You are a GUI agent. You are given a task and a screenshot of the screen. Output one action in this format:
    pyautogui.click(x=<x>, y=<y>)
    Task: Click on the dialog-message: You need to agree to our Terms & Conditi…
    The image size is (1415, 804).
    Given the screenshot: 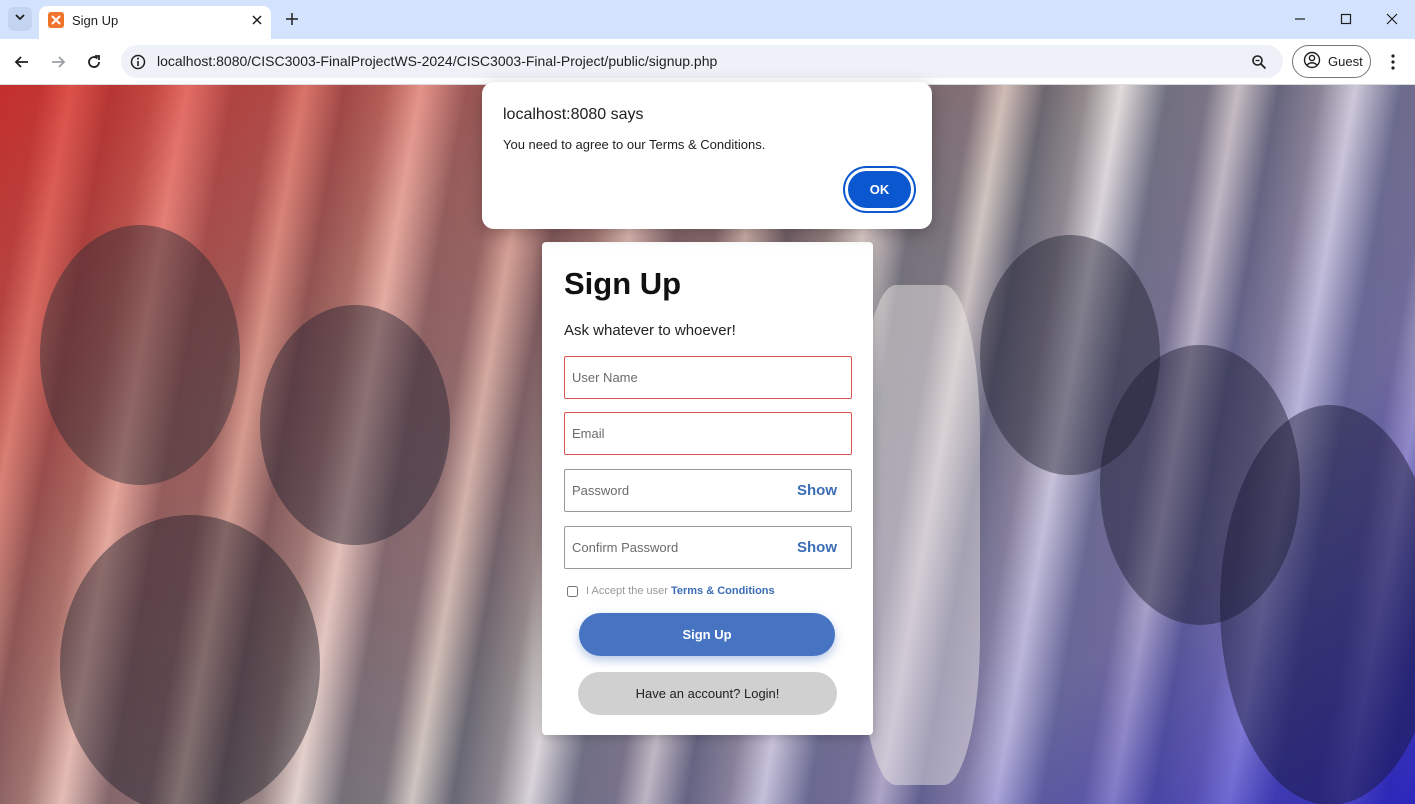 What is the action you would take?
    pyautogui.click(x=634, y=144)
    